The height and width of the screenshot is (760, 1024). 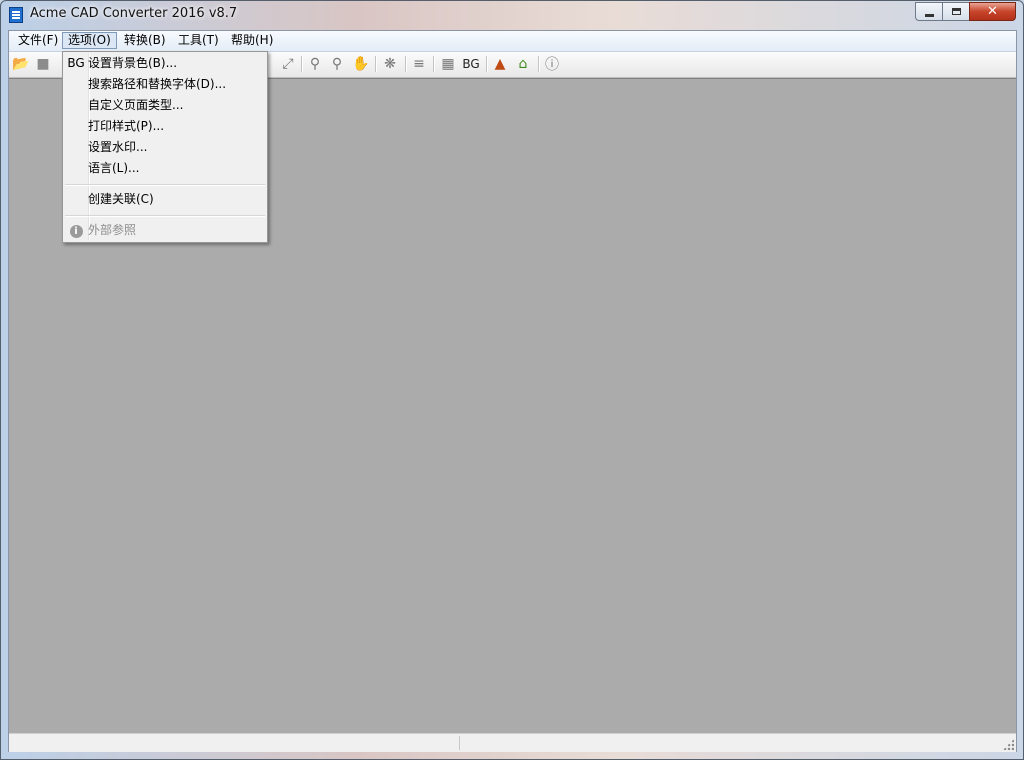 What do you see at coordinates (471, 64) in the screenshot?
I see `background-color-button: BG` at bounding box center [471, 64].